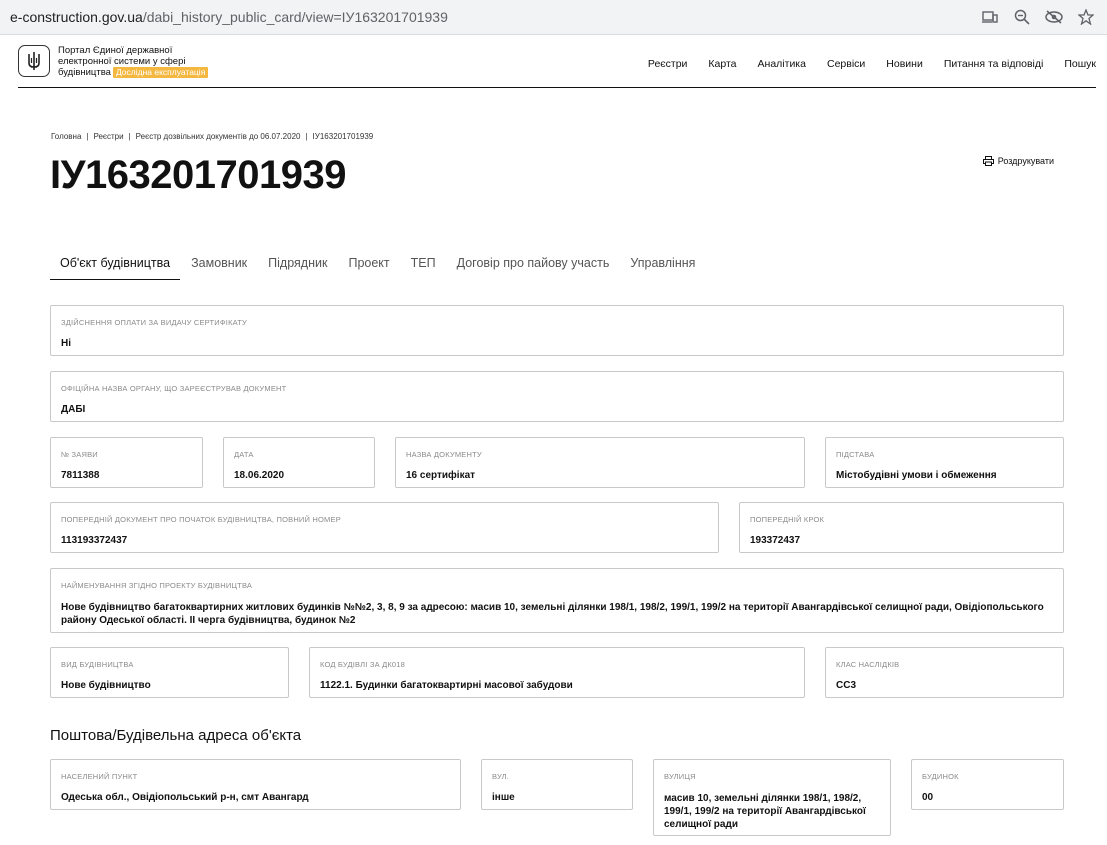 Image resolution: width=1107 pixels, height=845 pixels. What do you see at coordinates (990, 17) in the screenshot?
I see `devices-icon` at bounding box center [990, 17].